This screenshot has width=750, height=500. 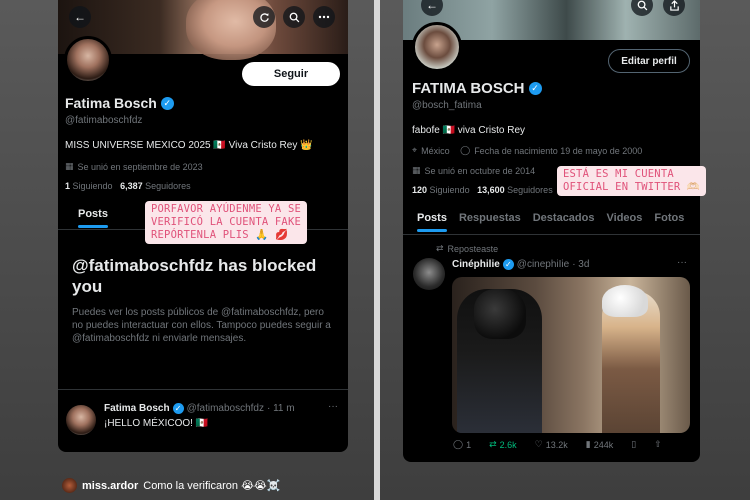 I want to click on repost-button: ⇄ 2.6k, so click(x=503, y=444).